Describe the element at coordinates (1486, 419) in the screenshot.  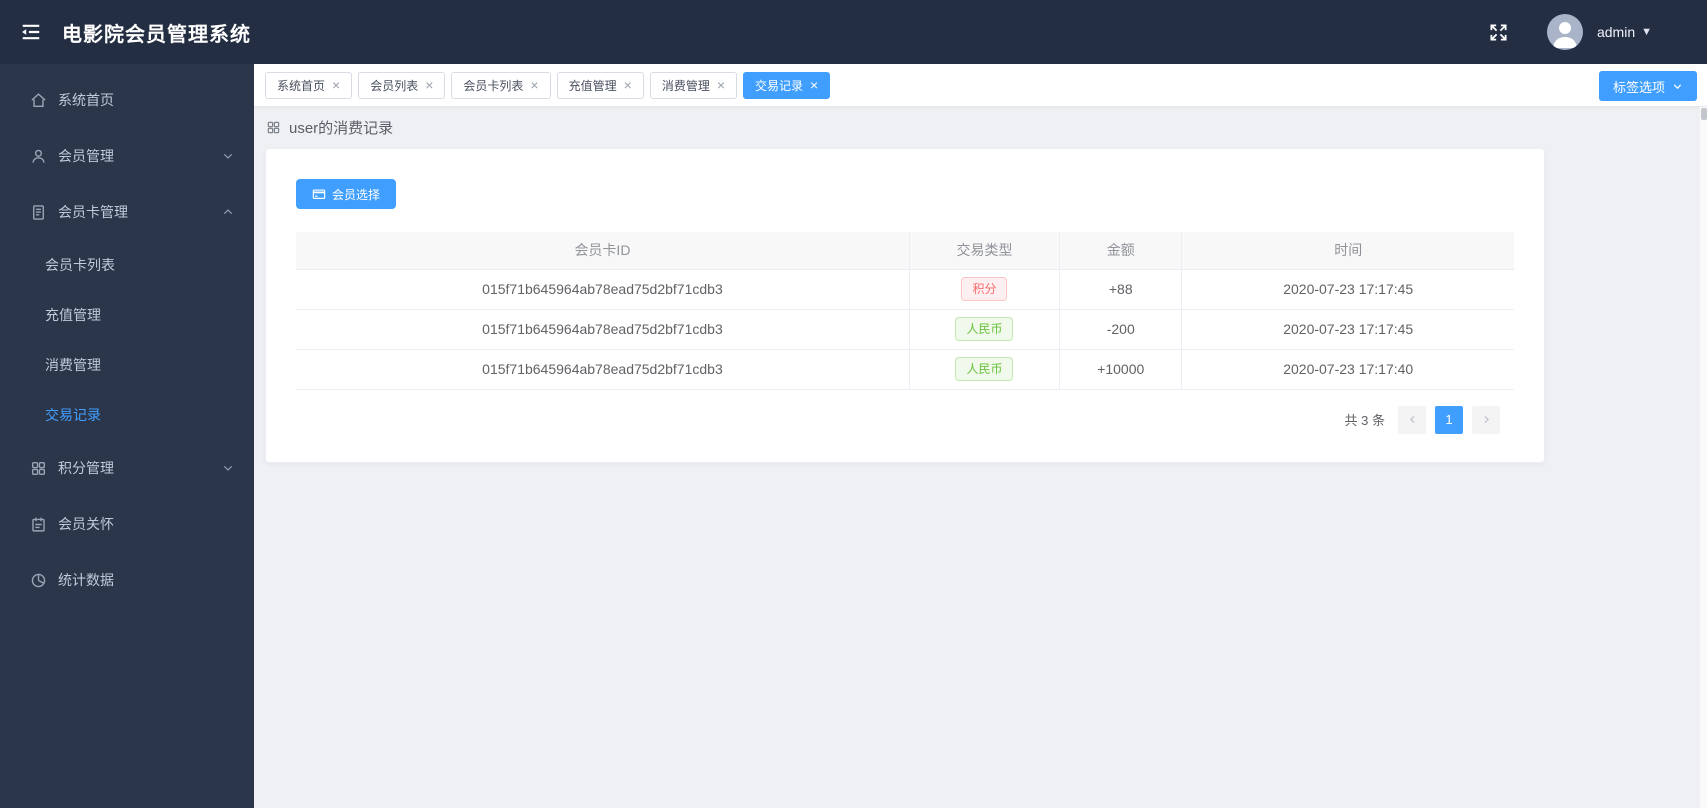
I see `next-page-button` at that location.